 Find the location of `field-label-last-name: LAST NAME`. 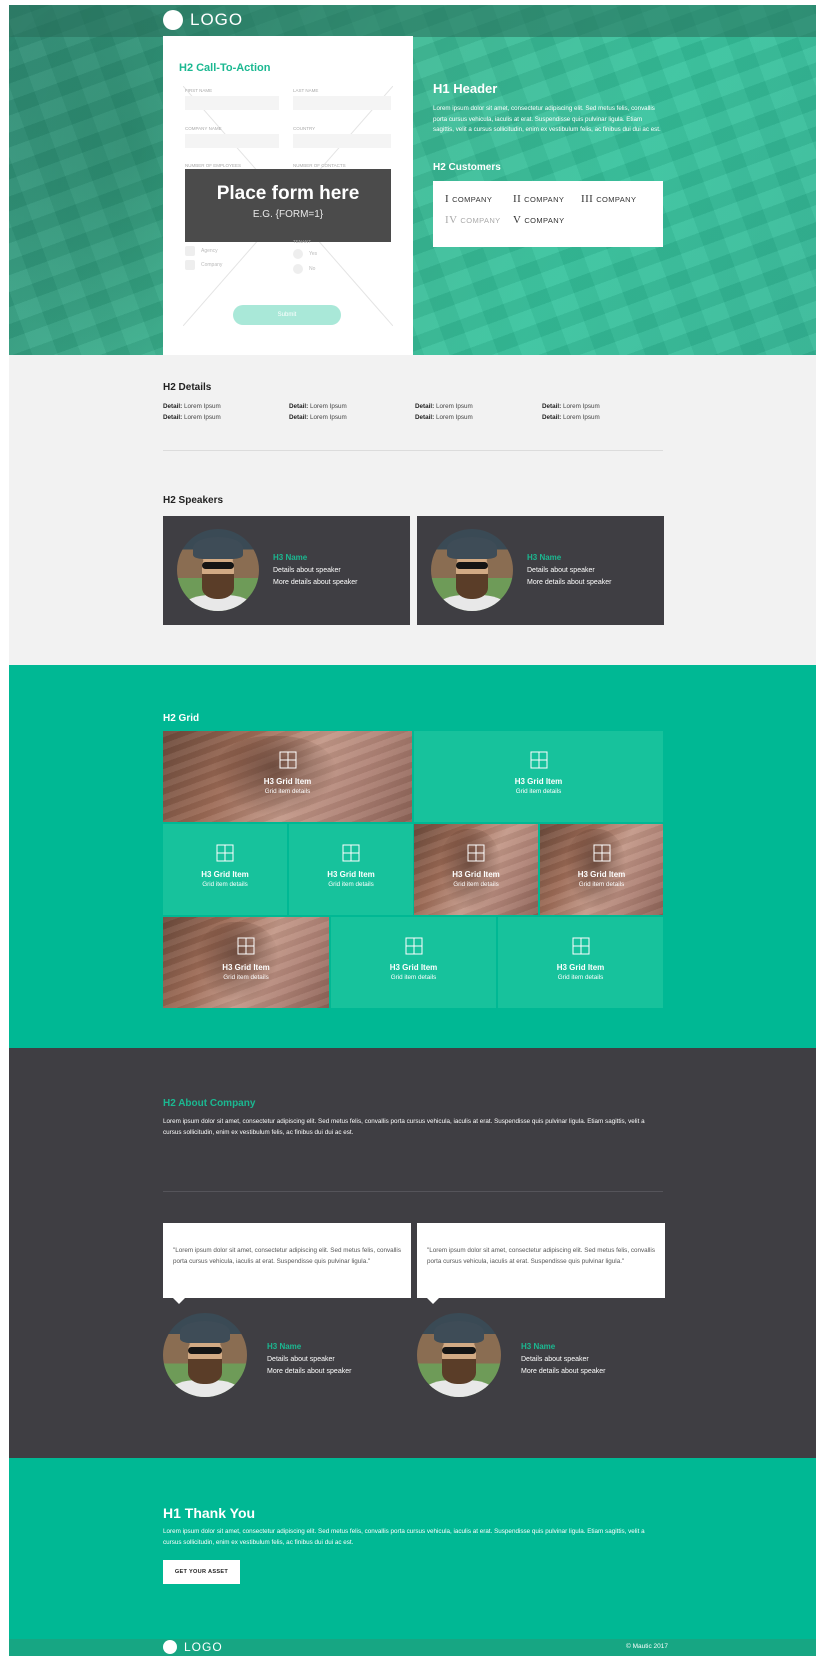

field-label-last-name: LAST NAME is located at coordinates (306, 90).